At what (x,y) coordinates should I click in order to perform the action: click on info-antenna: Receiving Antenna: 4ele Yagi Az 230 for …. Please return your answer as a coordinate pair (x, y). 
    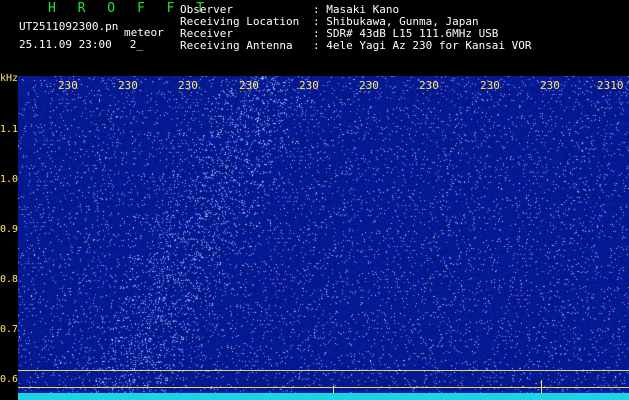
    Looking at the image, I should click on (356, 45).